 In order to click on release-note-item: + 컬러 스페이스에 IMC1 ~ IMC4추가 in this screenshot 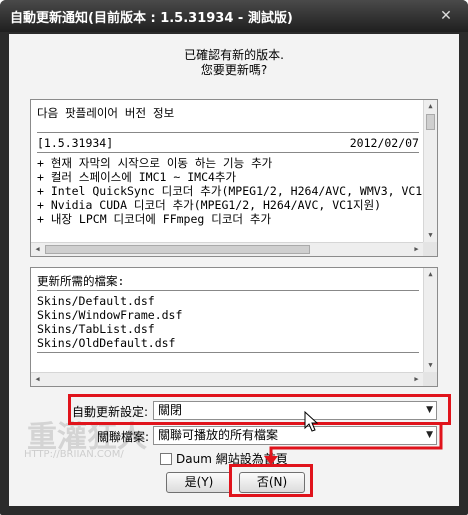, I will do `click(137, 177)`.